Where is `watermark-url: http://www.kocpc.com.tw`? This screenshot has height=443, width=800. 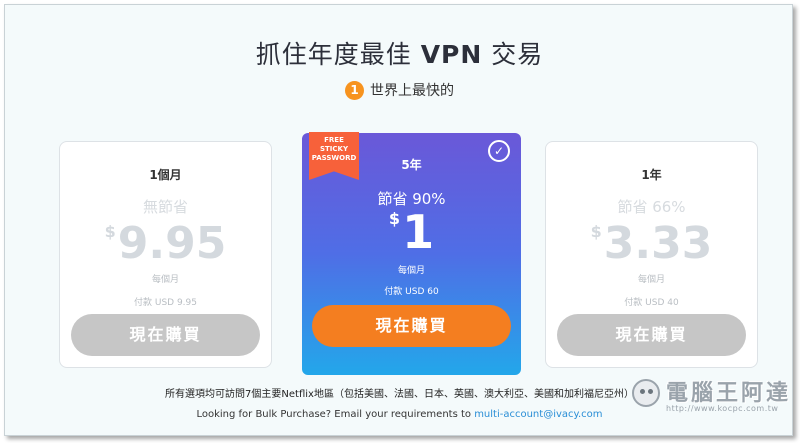
watermark-url: http://www.kocpc.com.tw is located at coordinates (722, 408).